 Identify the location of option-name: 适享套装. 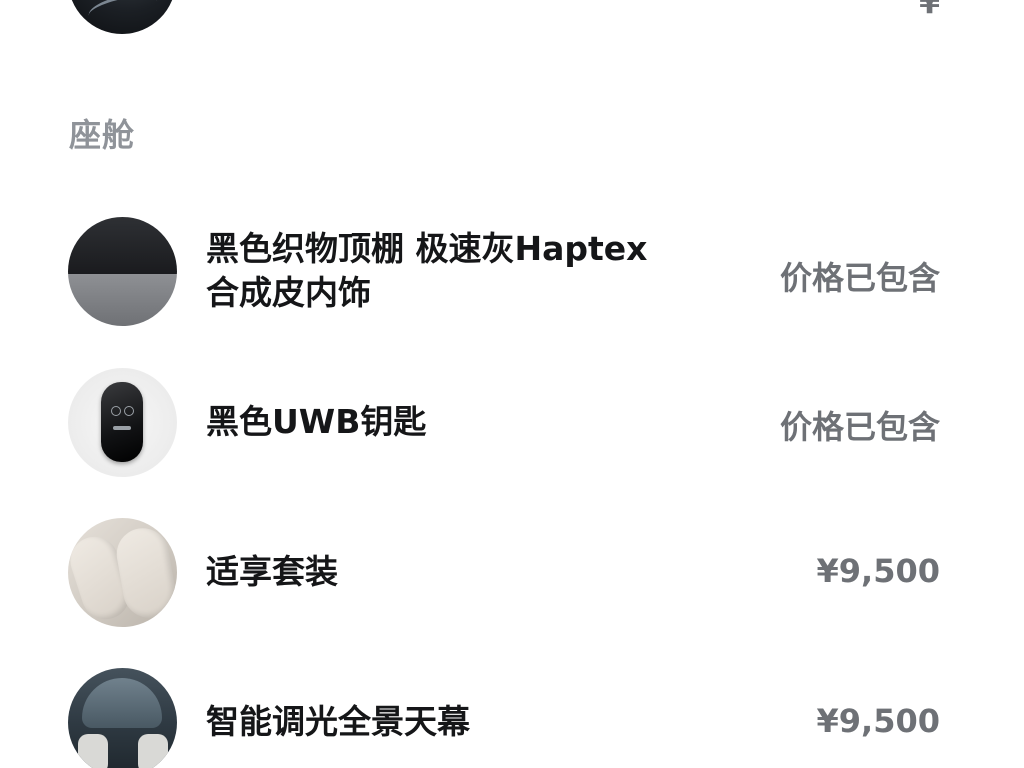
(272, 571).